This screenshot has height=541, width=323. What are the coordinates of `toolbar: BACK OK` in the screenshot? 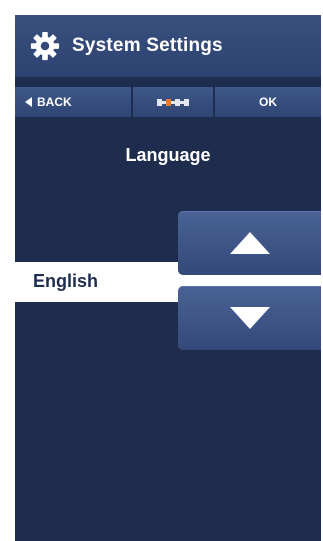 It's located at (168, 102).